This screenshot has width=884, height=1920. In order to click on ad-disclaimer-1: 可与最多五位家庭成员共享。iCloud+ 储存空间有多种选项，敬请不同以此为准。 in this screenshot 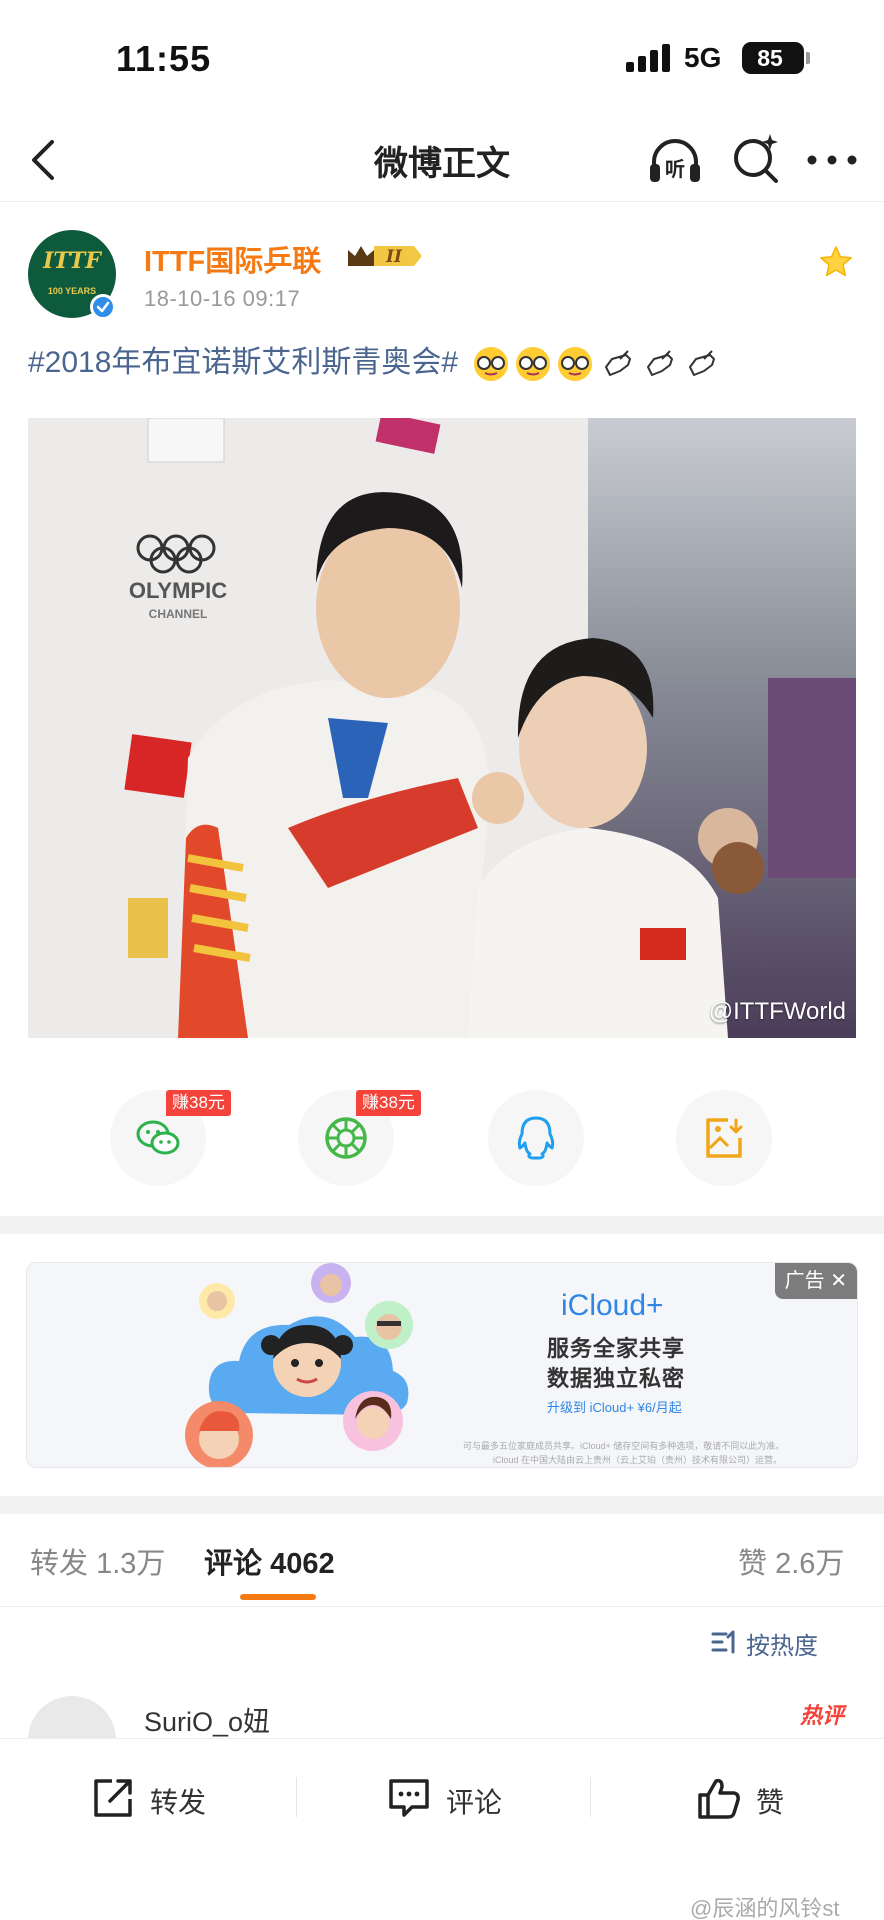, I will do `click(624, 1446)`.